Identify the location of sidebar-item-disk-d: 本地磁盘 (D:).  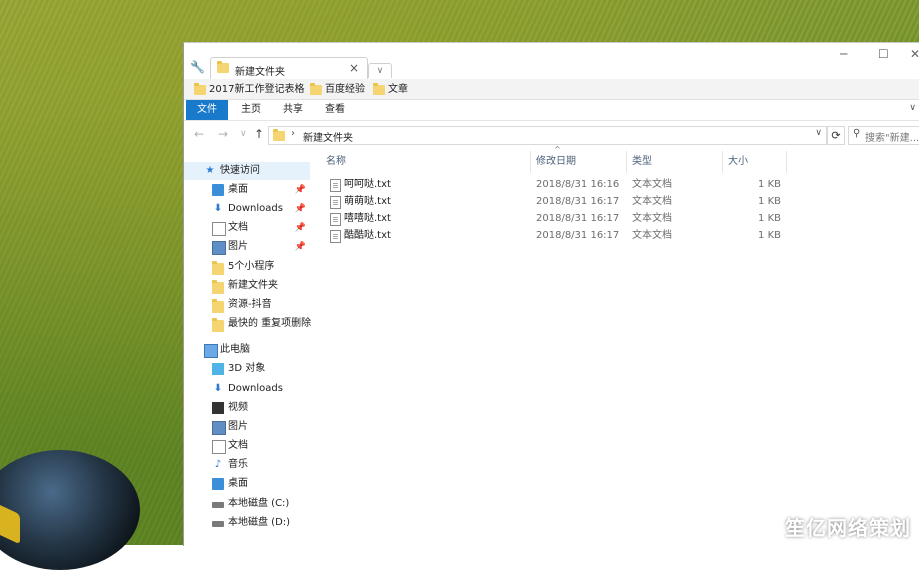
(247, 523).